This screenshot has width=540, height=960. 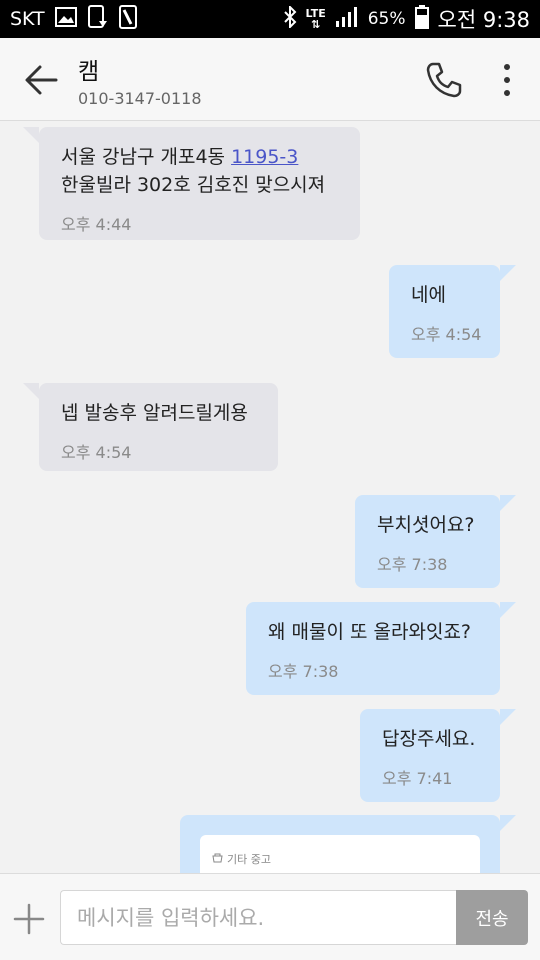 What do you see at coordinates (270, 79) in the screenshot?
I see `conversation-header: 캠 010-3147-0118` at bounding box center [270, 79].